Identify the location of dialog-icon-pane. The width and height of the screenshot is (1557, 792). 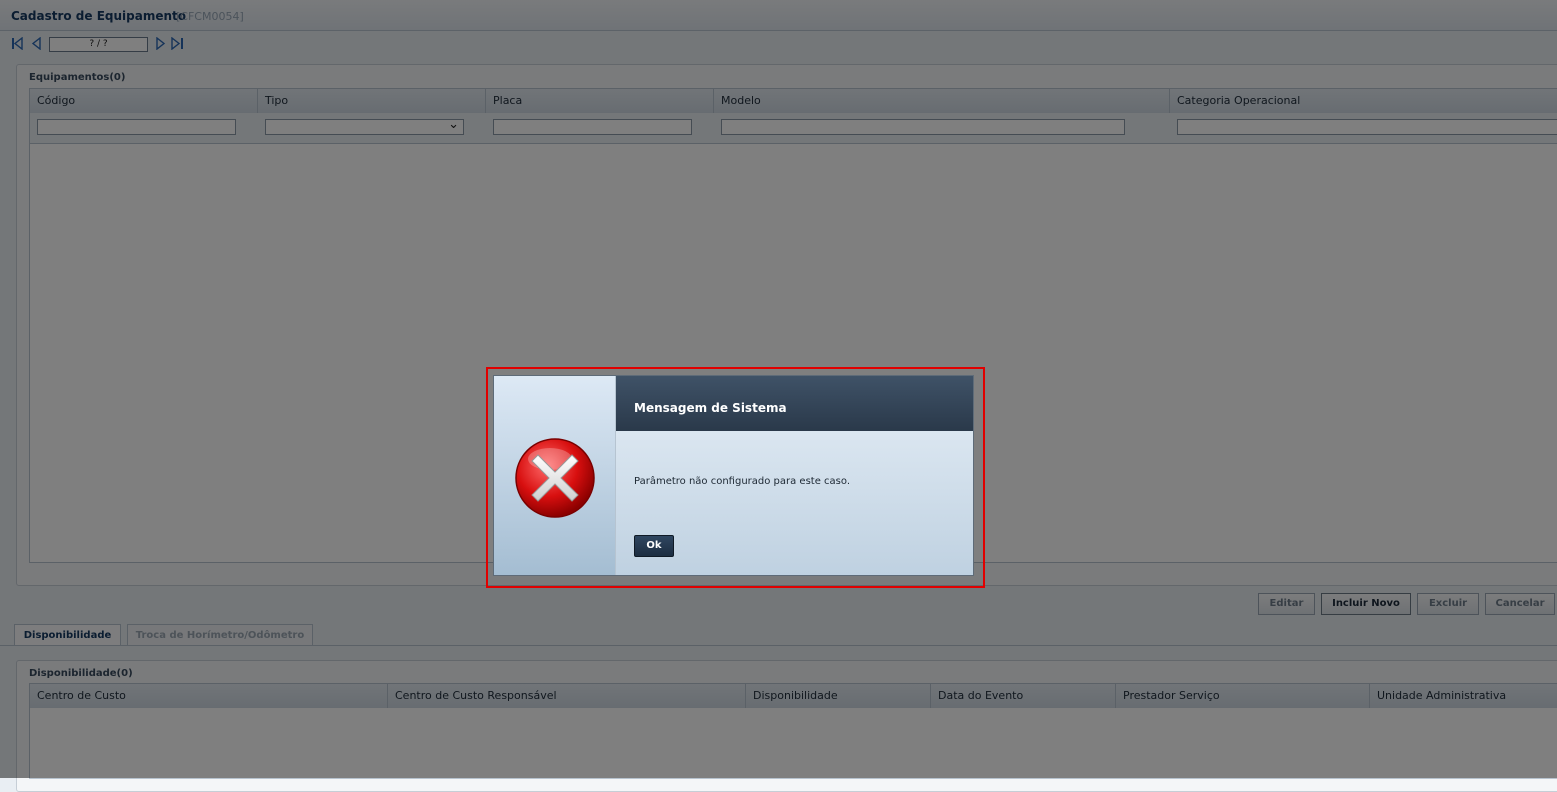
(555, 475).